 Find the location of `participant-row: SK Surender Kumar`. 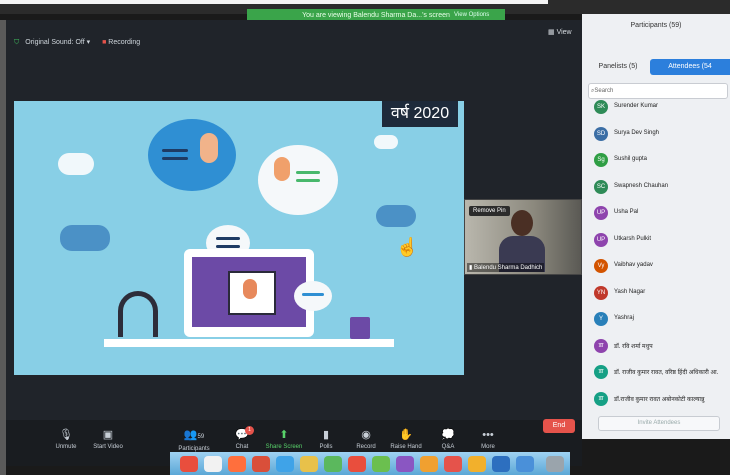

participant-row: SK Surender Kumar is located at coordinates (659, 108).